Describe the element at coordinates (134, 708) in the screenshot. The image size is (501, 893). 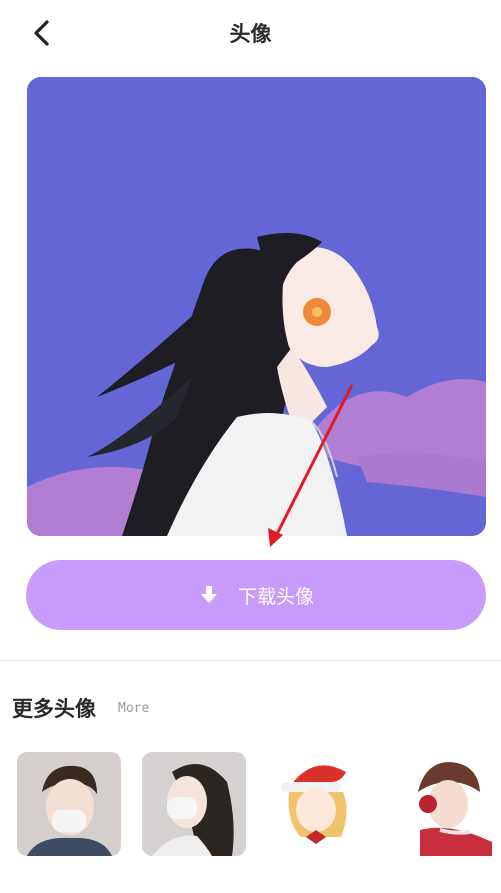
I see `more-avatars-subtitle: More` at that location.